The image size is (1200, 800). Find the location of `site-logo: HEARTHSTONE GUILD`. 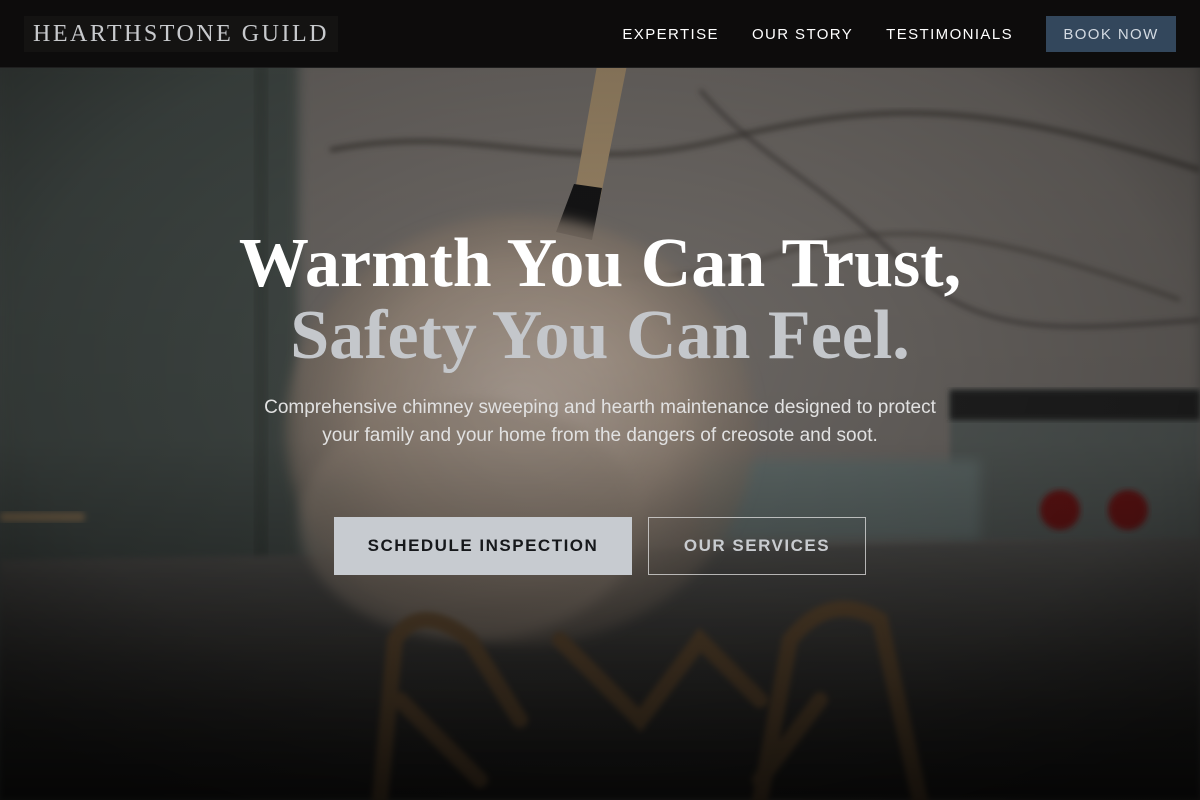

site-logo: HEARTHSTONE GUILD is located at coordinates (181, 34).